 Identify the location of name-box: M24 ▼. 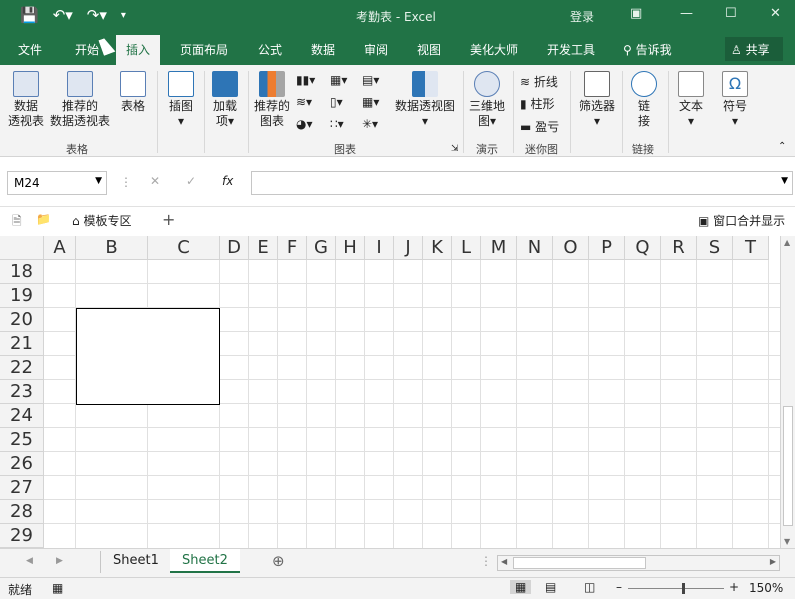
(57, 183).